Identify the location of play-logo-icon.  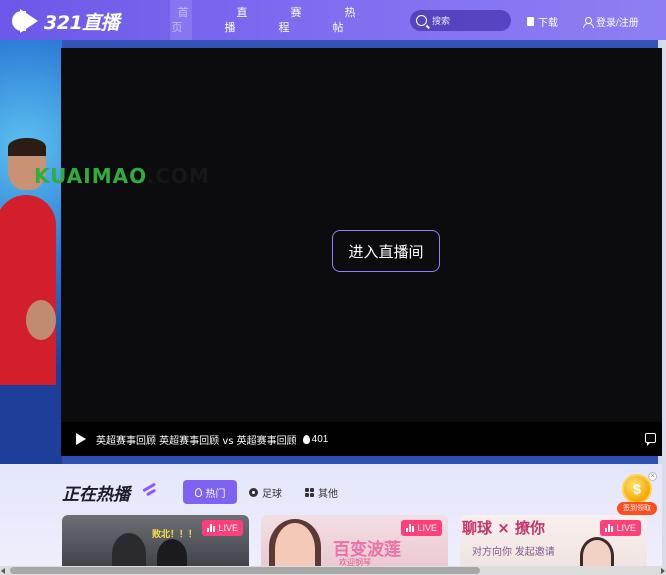
(26, 21).